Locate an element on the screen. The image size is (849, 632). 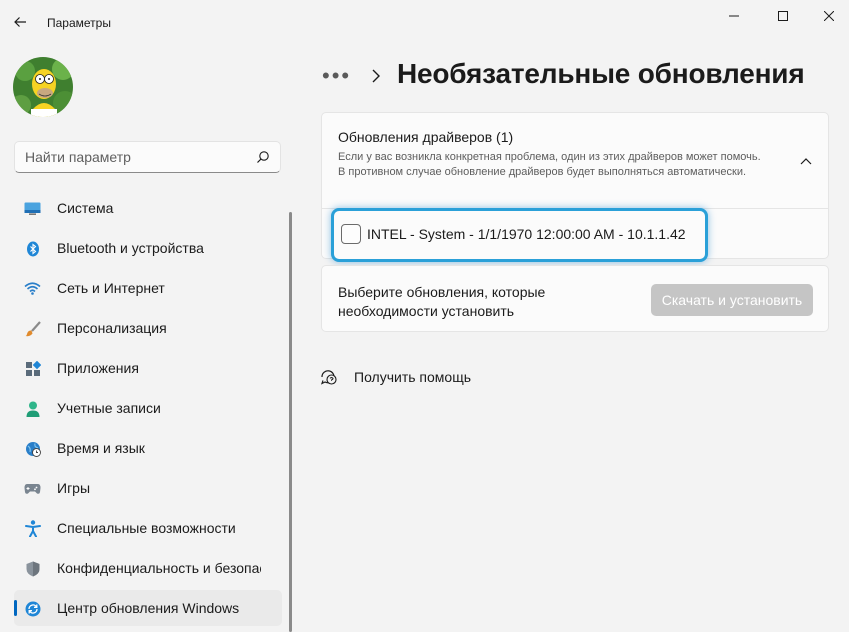
sidebar-item-label: Учетные записи is located at coordinates (109, 408).